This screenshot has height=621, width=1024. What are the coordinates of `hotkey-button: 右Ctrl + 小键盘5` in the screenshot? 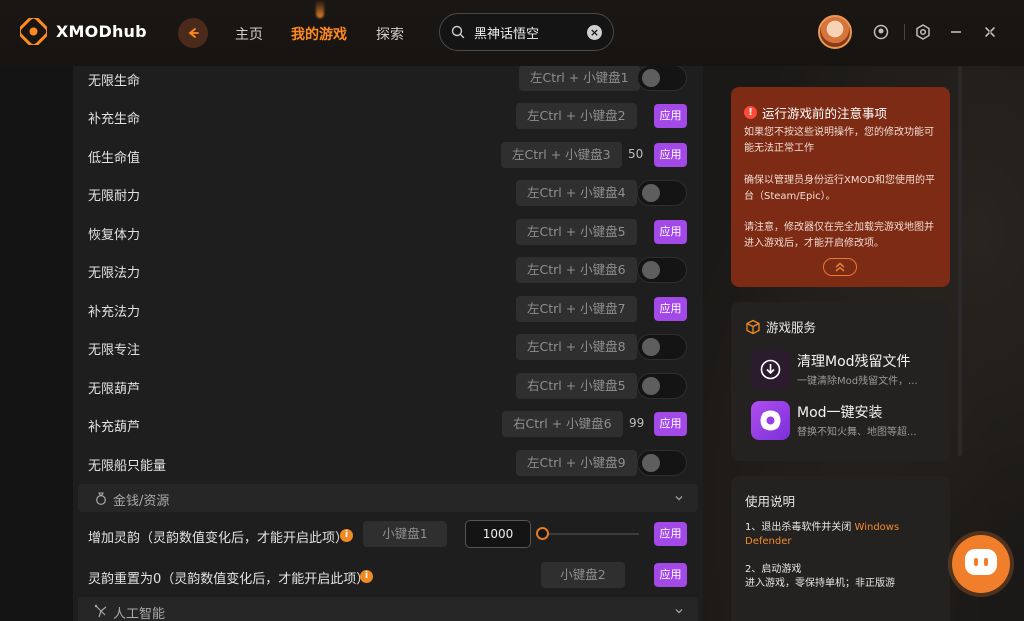 It's located at (576, 386).